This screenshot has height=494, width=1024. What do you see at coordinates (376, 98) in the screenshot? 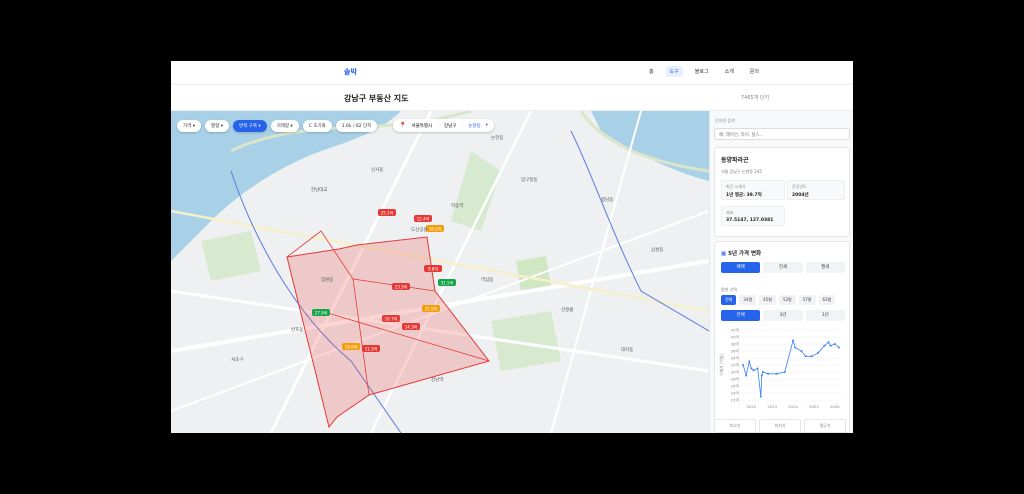
I see `page-title: 강남구 부동산 지도` at bounding box center [376, 98].